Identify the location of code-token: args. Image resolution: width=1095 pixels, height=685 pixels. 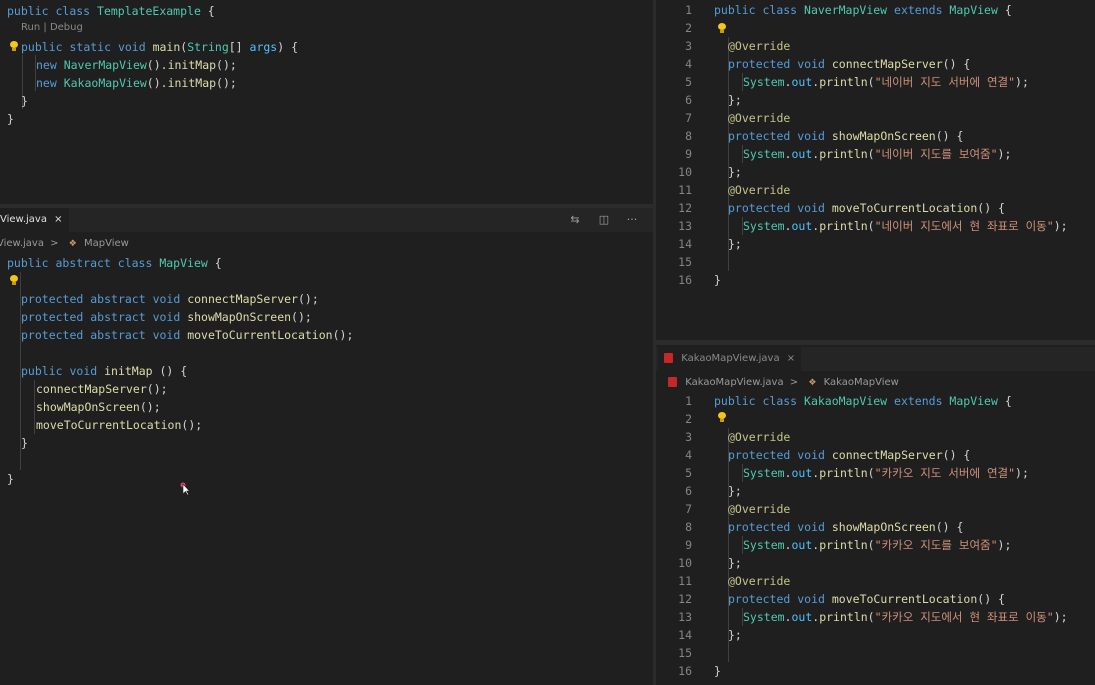
(263, 47).